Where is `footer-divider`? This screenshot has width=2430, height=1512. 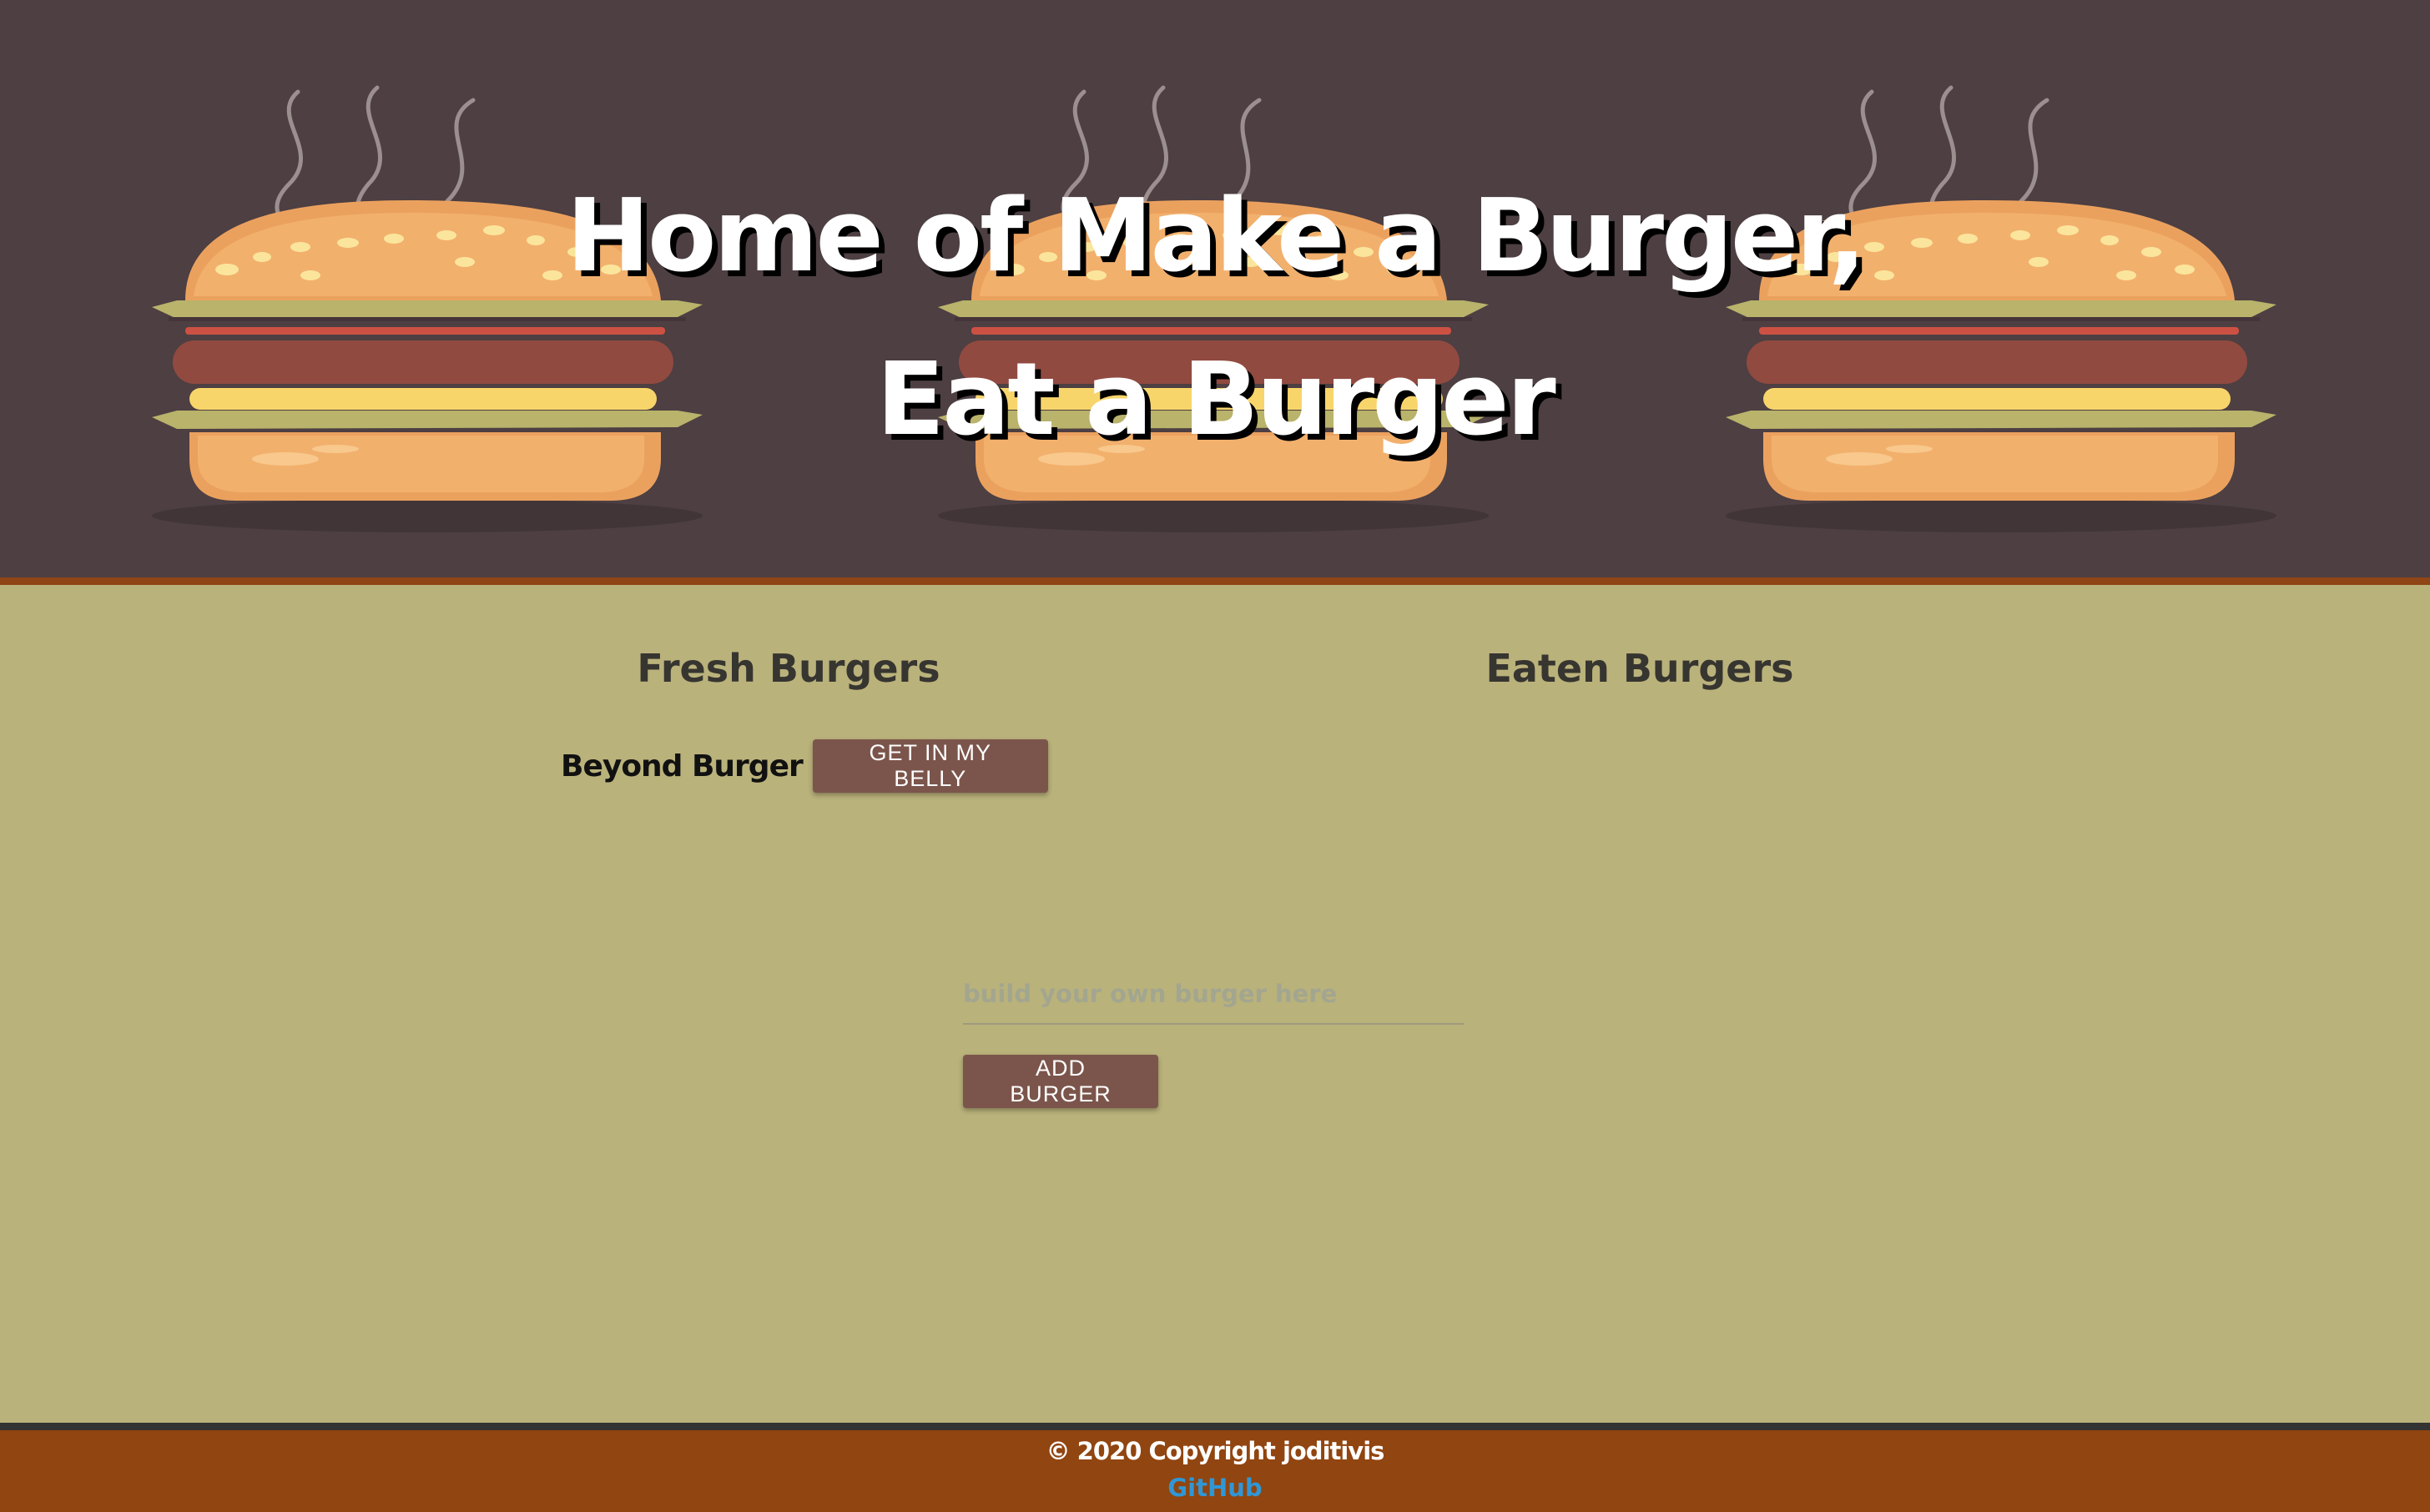
footer-divider is located at coordinates (1215, 1426).